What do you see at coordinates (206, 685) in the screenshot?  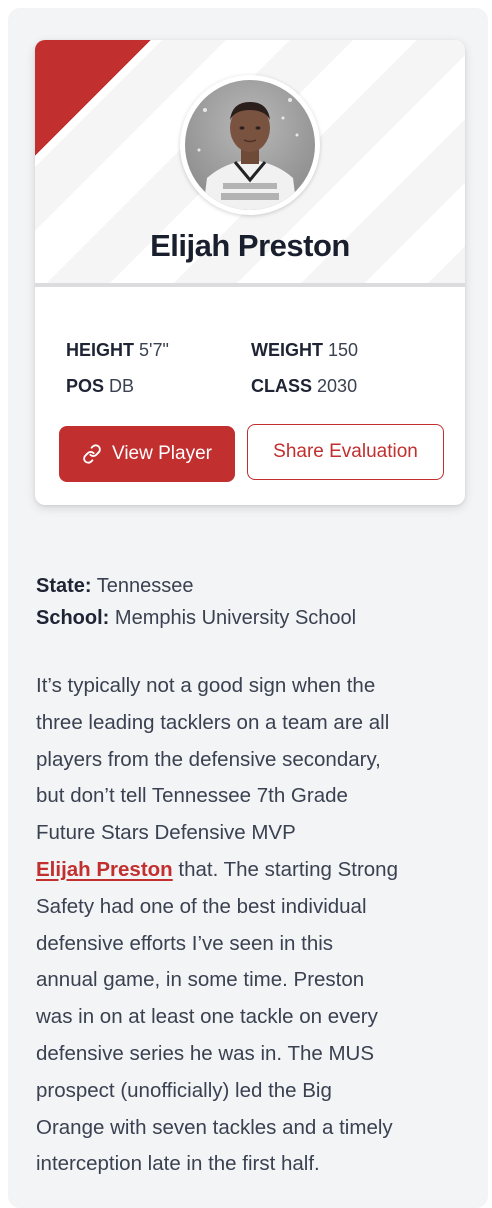 I see `article-line: It’s typically not a good sign when the` at bounding box center [206, 685].